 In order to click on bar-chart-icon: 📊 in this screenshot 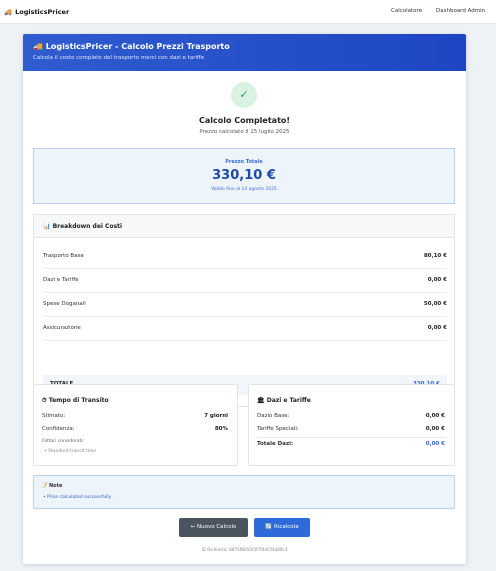, I will do `click(47, 226)`.